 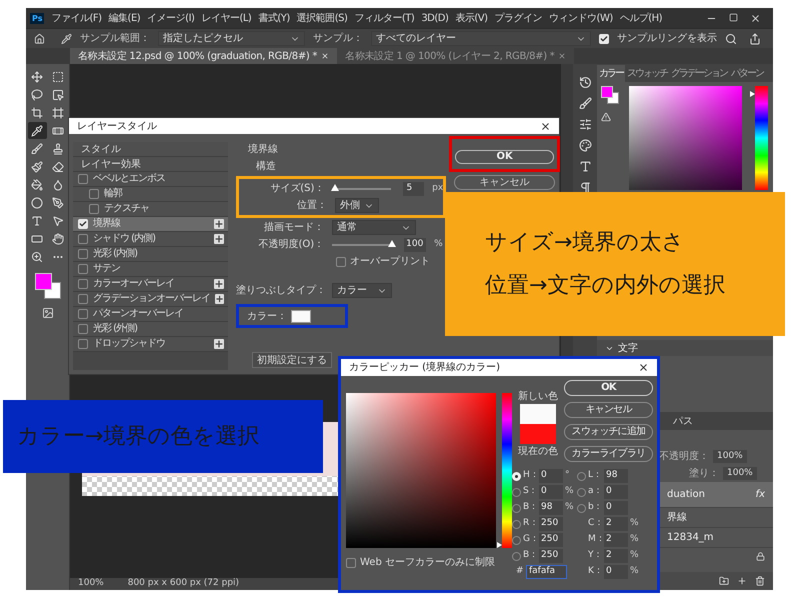 I want to click on style-list-item: カラーオーバーレイ, so click(x=150, y=284).